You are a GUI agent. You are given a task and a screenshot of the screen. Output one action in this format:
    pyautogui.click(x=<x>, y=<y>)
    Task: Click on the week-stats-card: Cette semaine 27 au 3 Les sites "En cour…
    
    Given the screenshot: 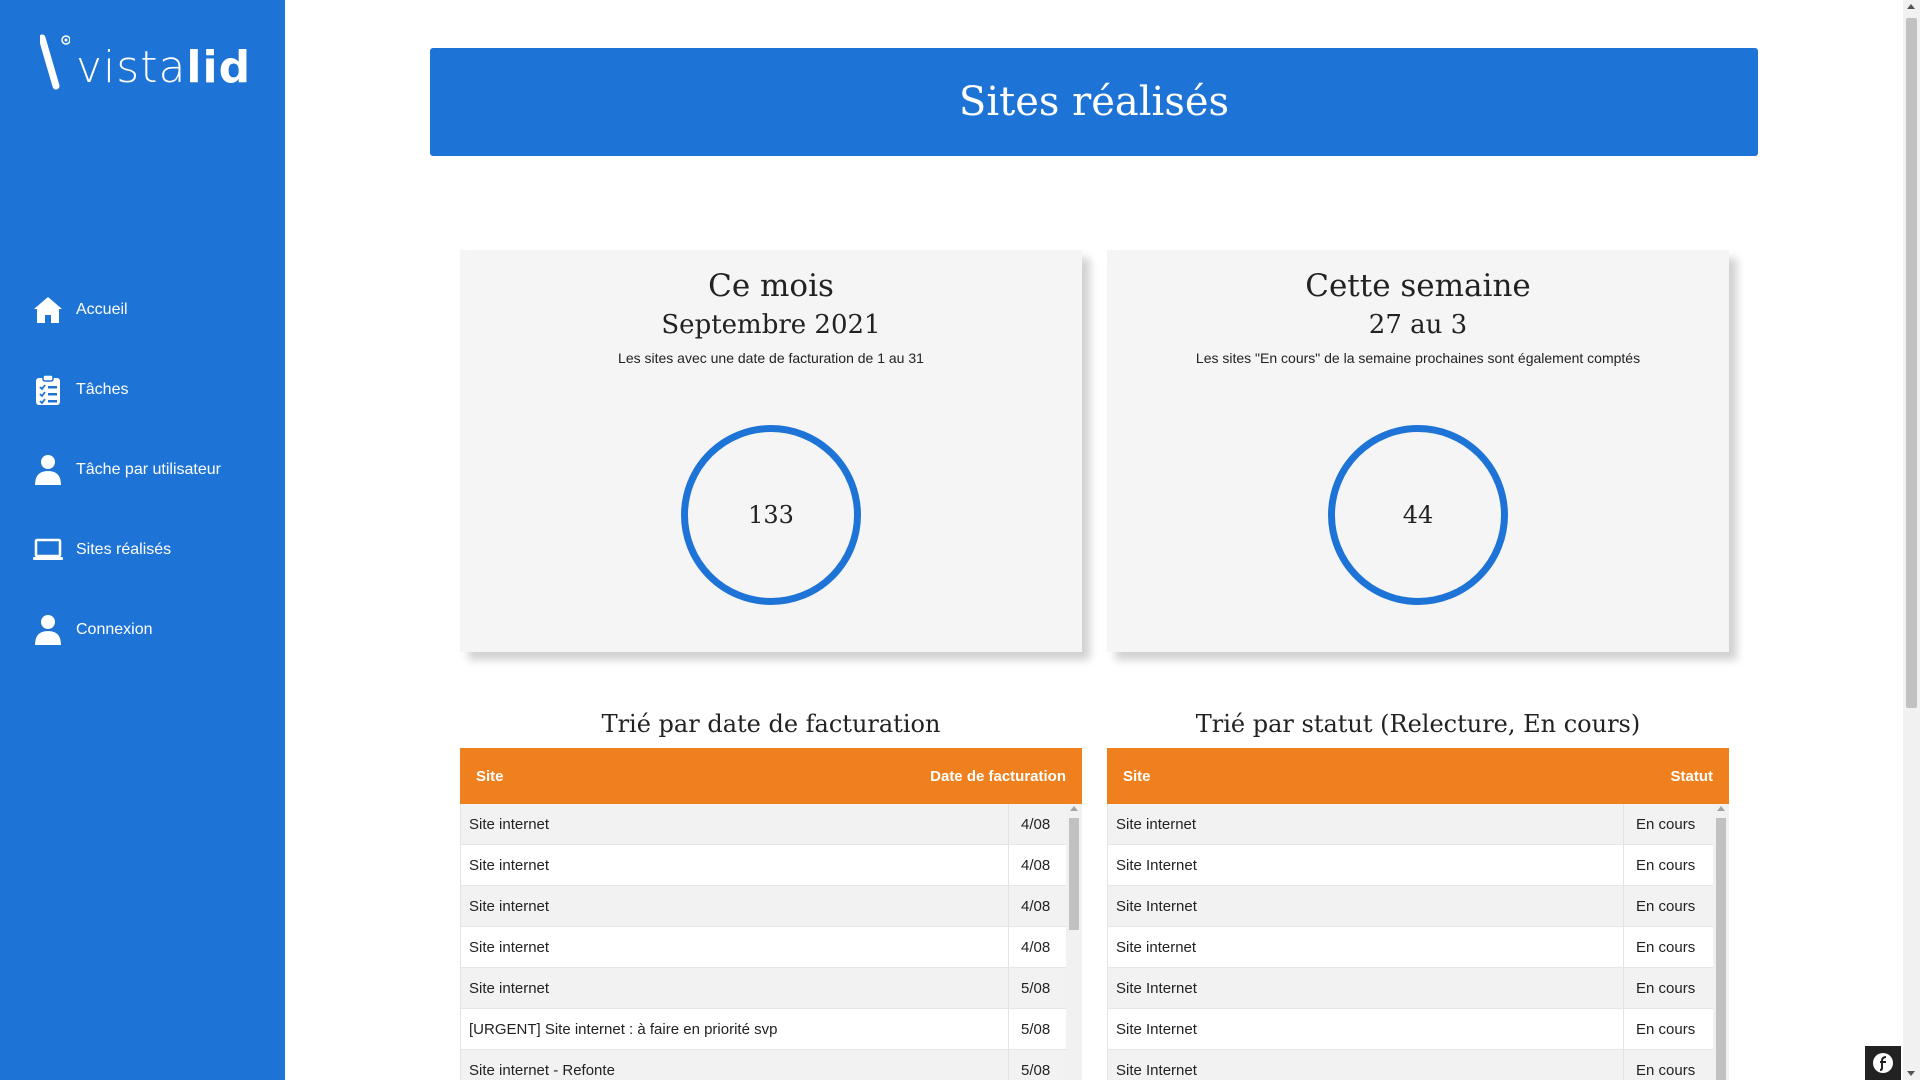 What is the action you would take?
    pyautogui.click(x=1418, y=451)
    